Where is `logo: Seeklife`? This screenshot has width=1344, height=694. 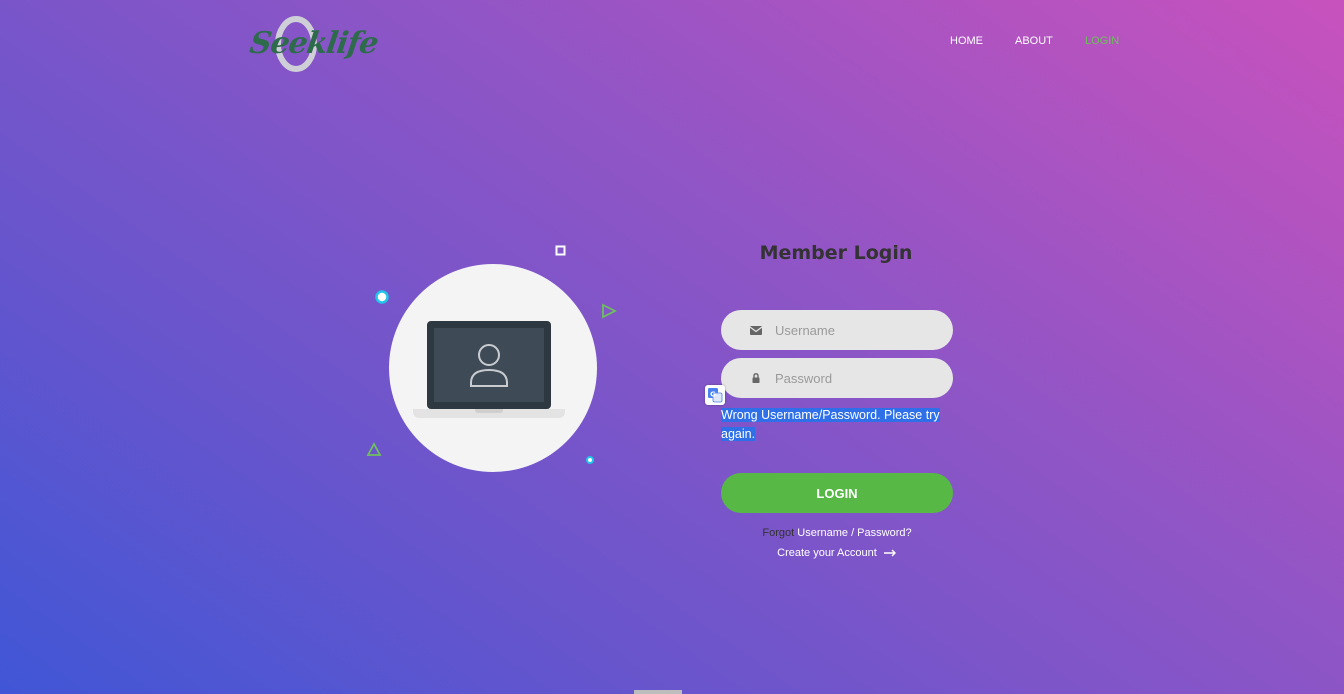 logo: Seeklife is located at coordinates (314, 43).